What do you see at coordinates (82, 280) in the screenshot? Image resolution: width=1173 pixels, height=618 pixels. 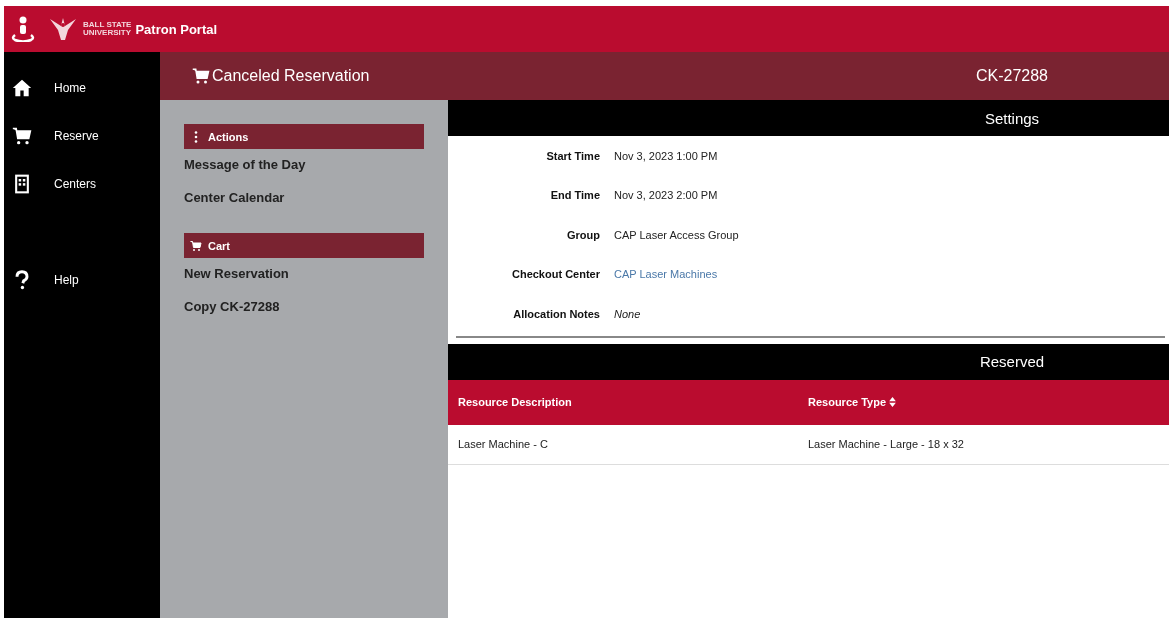 I see `nav-item: Help` at bounding box center [82, 280].